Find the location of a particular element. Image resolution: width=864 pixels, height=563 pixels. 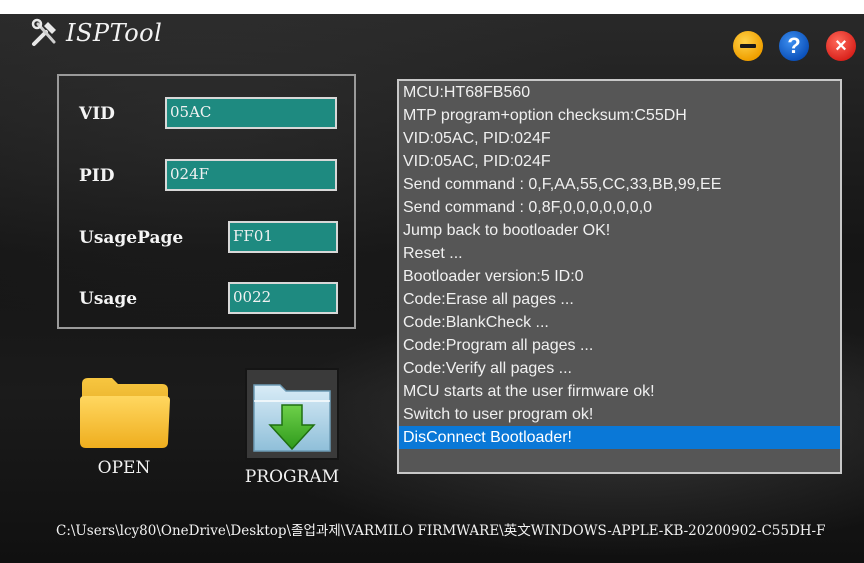

log-line: DisConnect Bootloader! is located at coordinates (619, 437).